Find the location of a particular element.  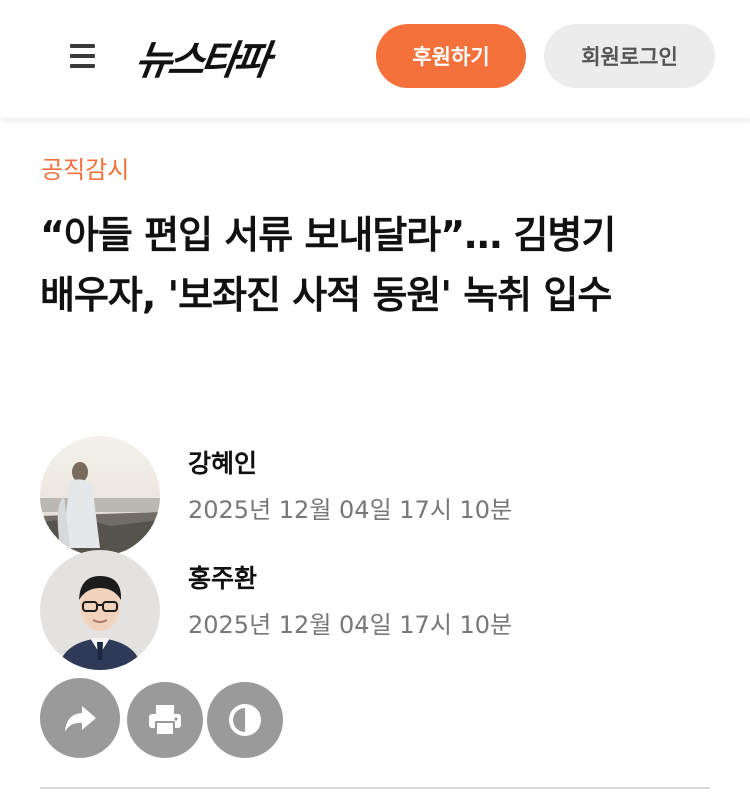

author-byline: 홍주환 2025년 12월 04일 17시 10분 is located at coordinates (375, 610).